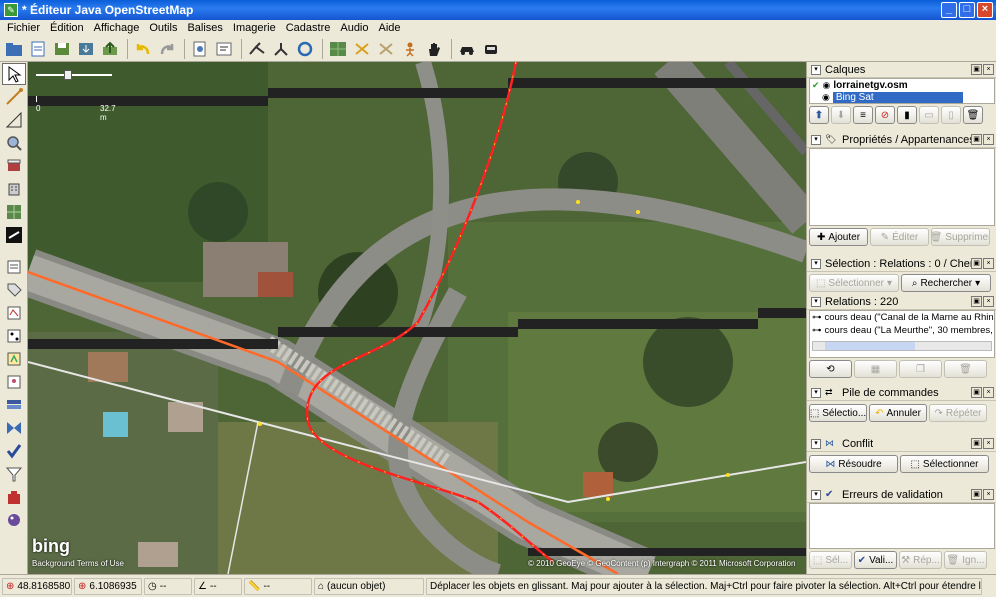 Image resolution: width=996 pixels, height=597 pixels. Describe the element at coordinates (14, 359) in the screenshot. I see `toggle-history-button` at that location.